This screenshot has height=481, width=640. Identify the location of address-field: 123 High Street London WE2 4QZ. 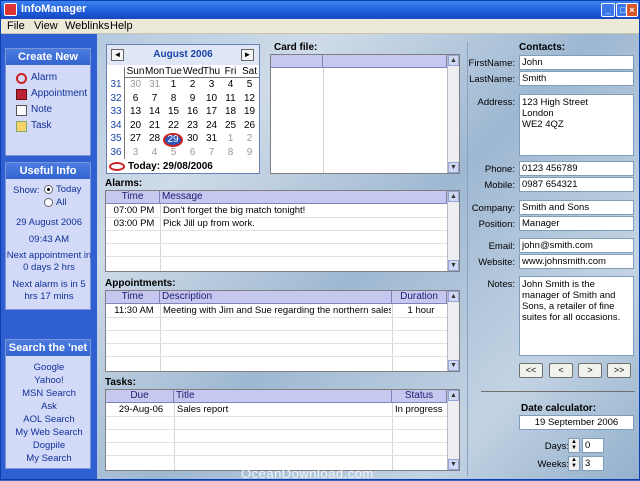
(576, 125).